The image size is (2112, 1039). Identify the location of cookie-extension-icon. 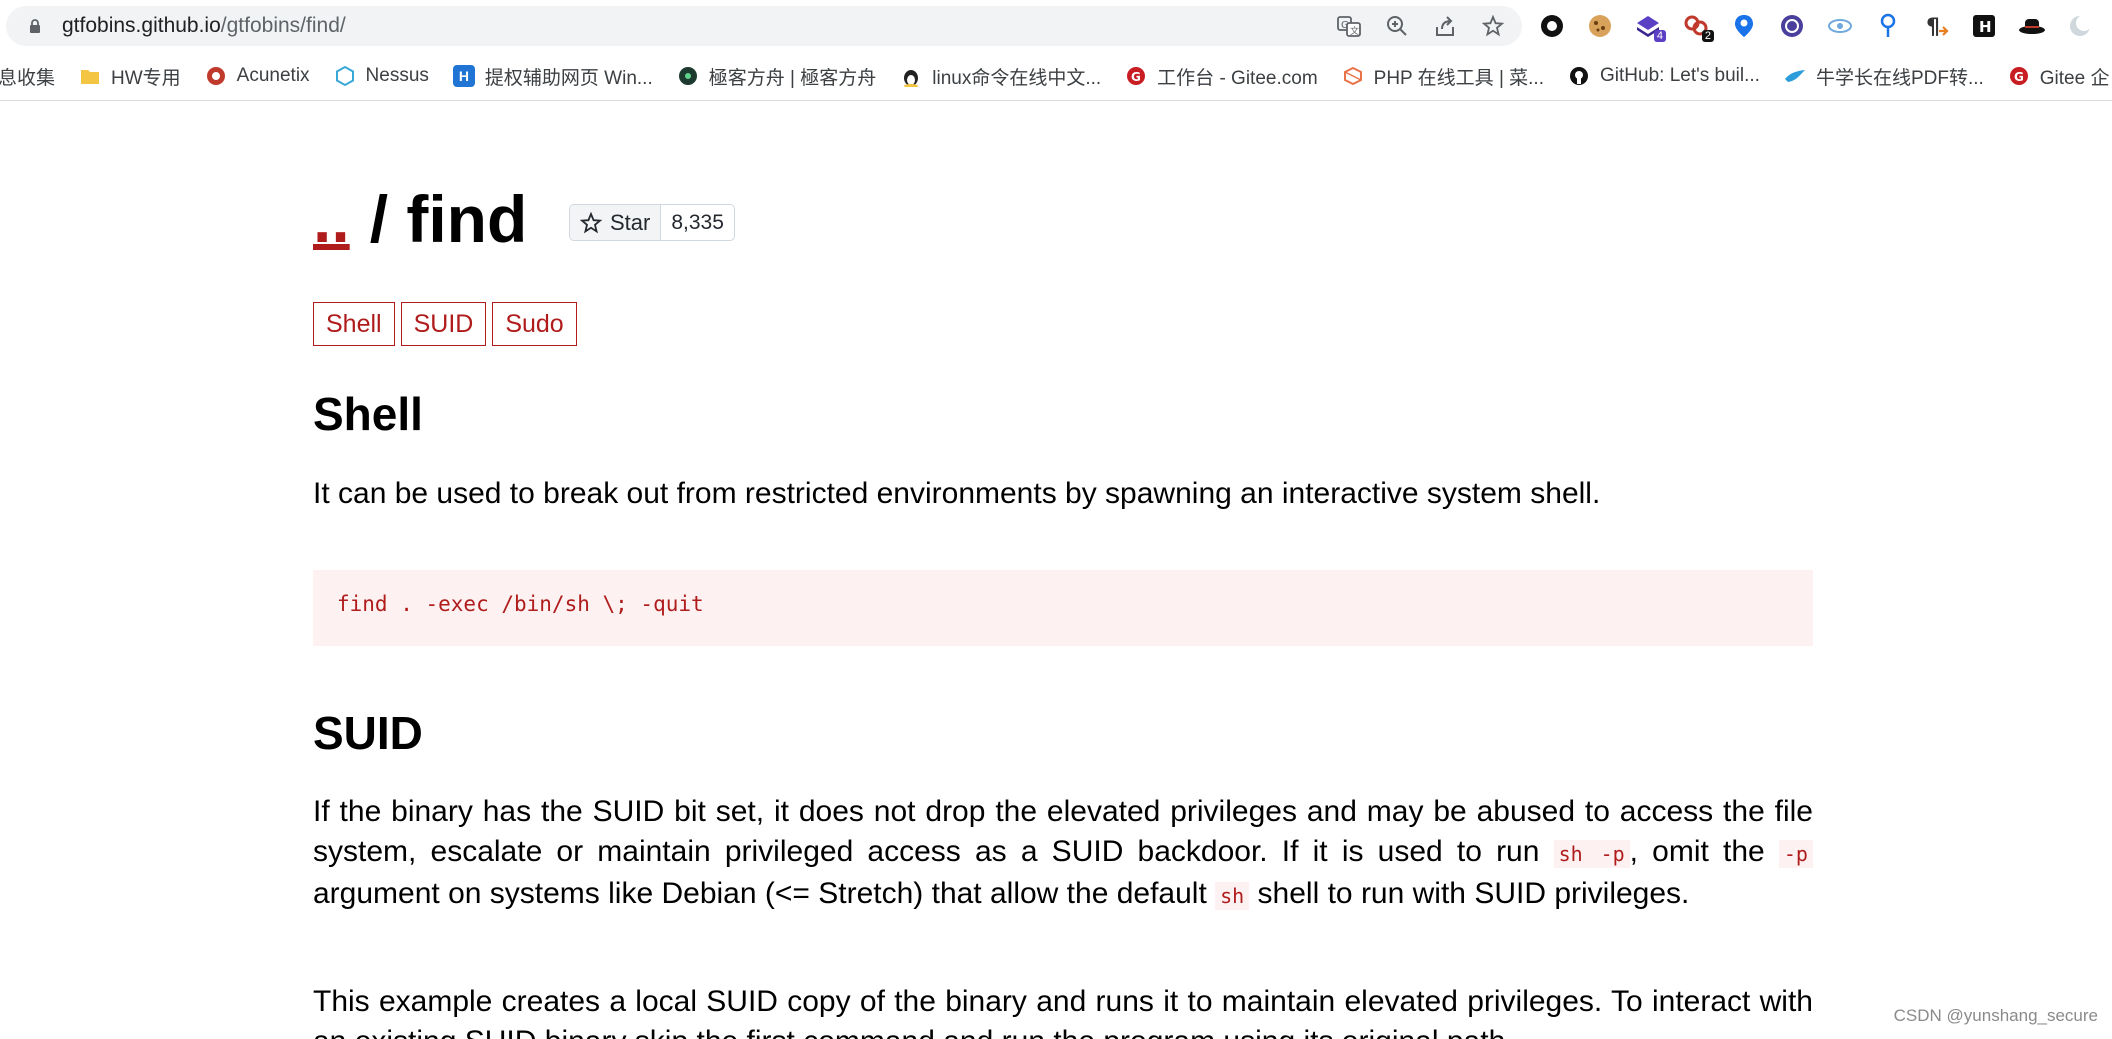
(1600, 26).